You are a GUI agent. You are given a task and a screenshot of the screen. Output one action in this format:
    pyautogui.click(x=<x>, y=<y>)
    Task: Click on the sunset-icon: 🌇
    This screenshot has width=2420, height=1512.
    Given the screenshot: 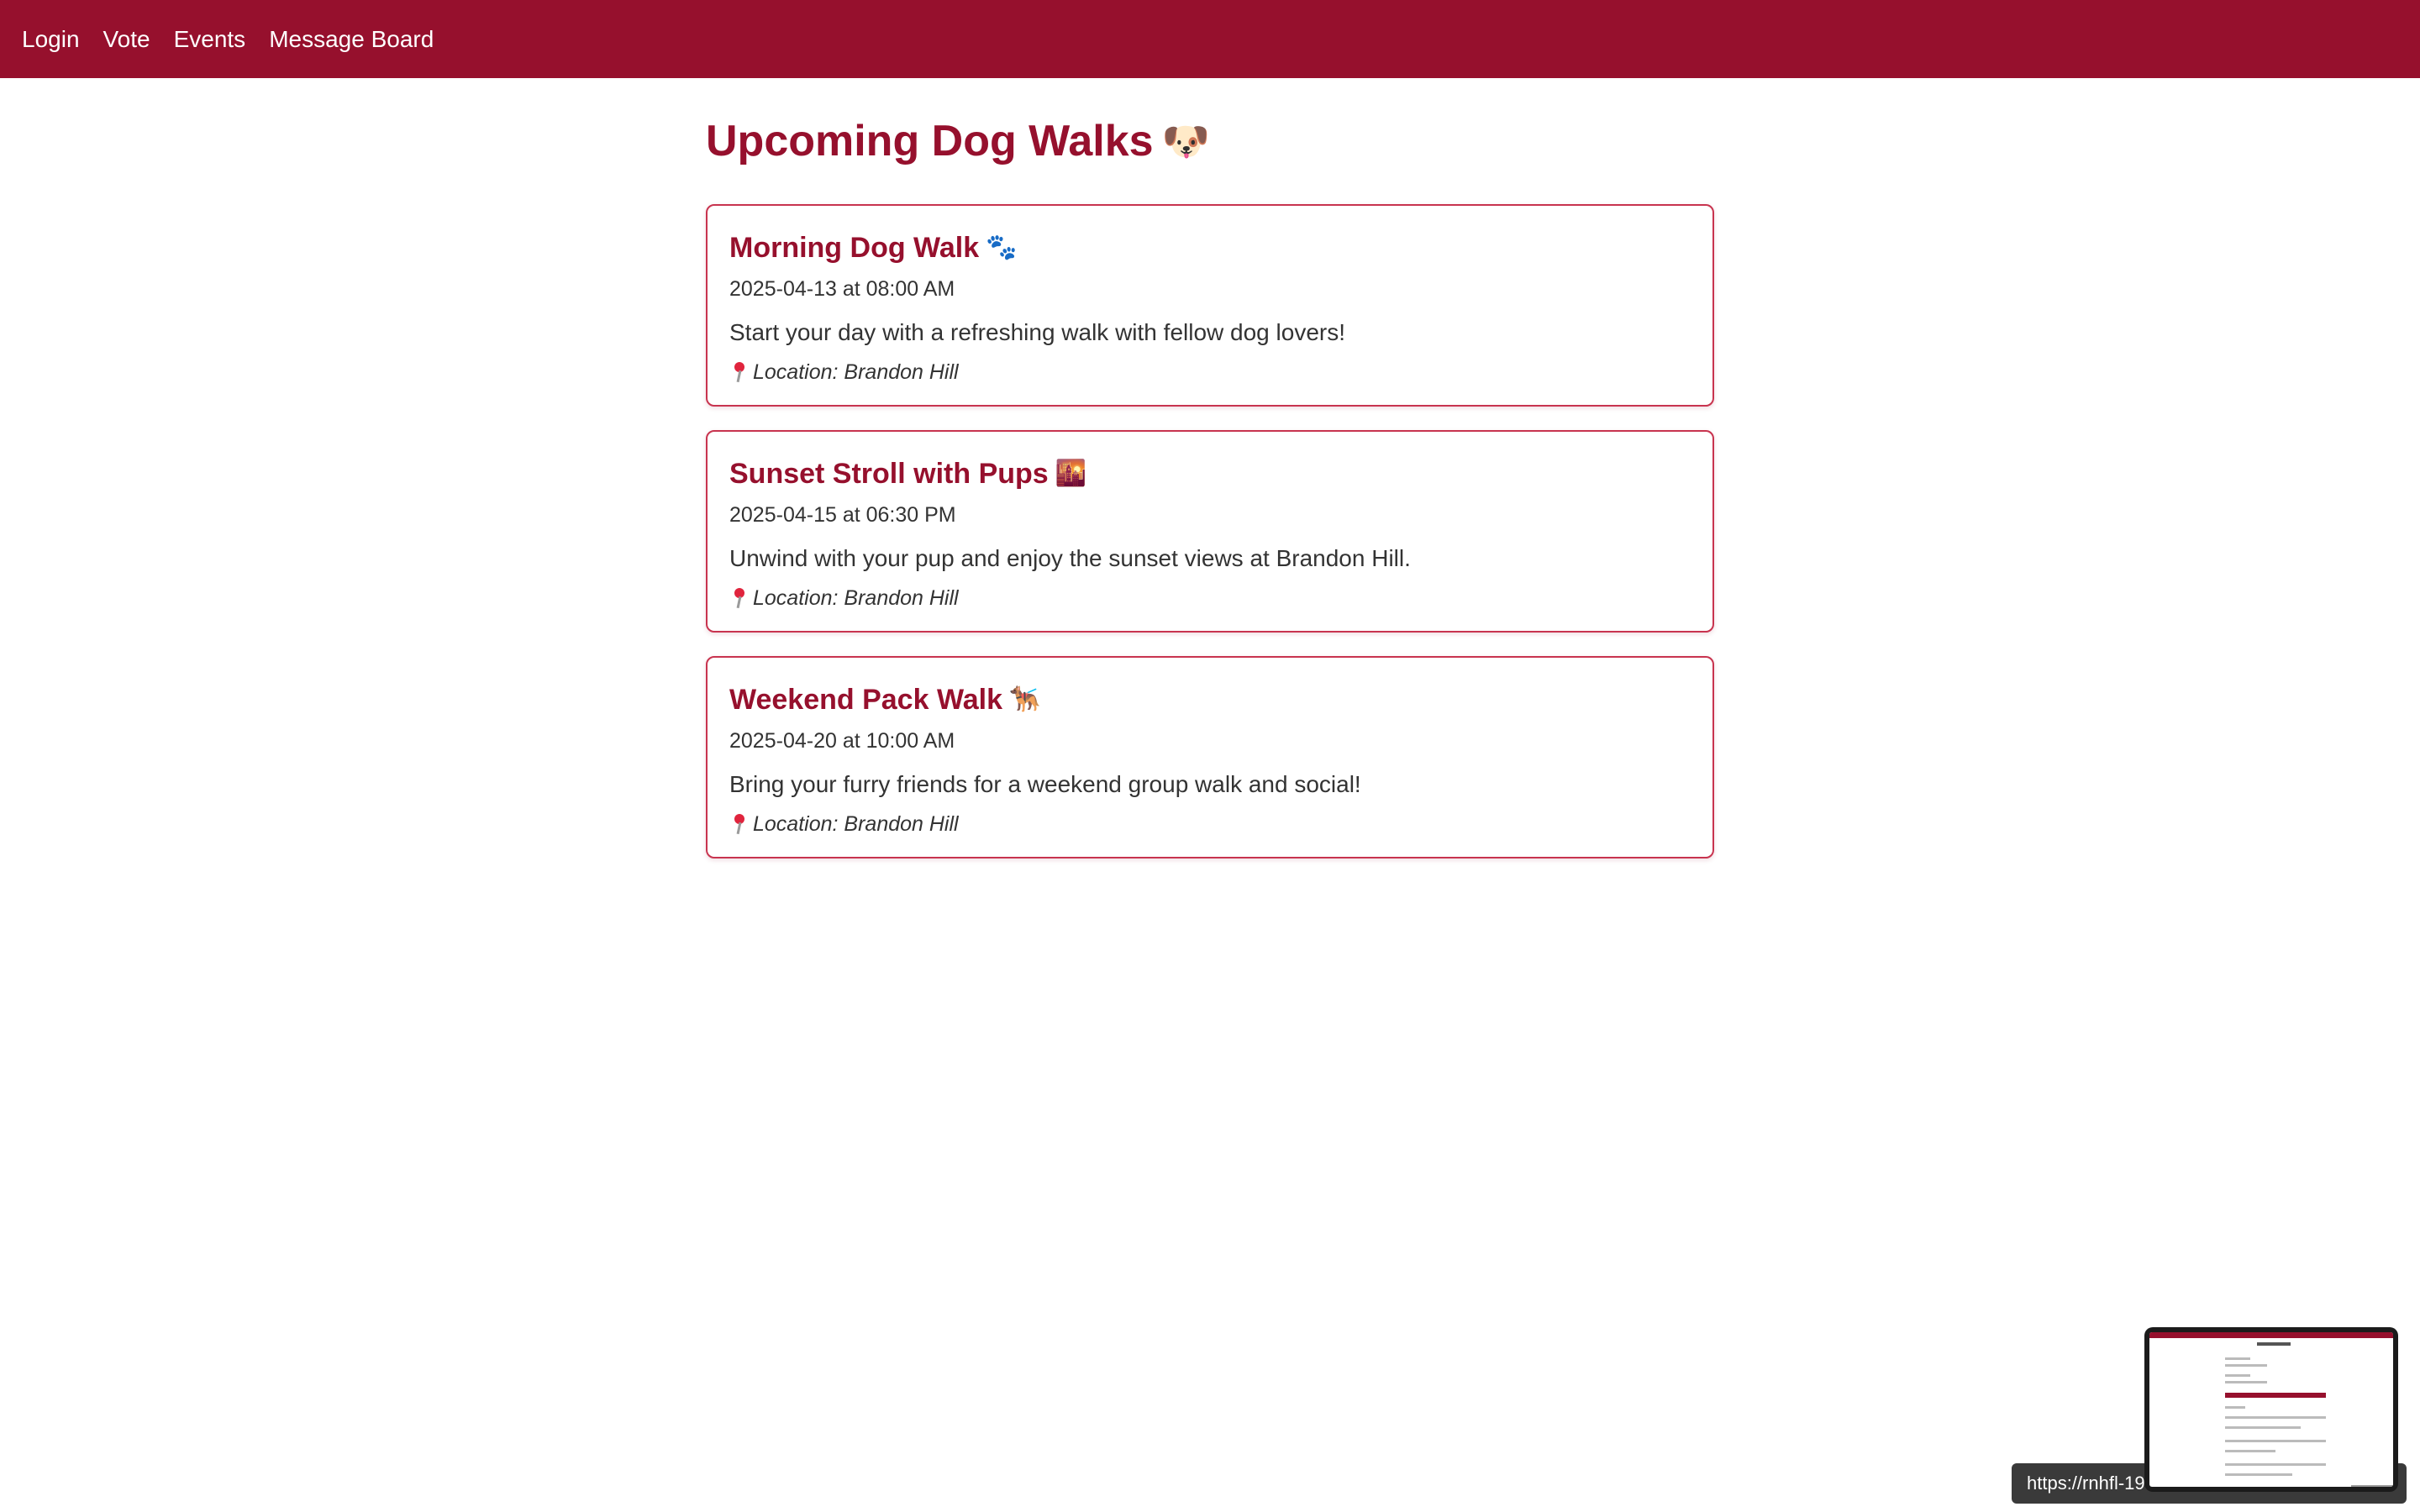 What is the action you would take?
    pyautogui.click(x=1071, y=473)
    